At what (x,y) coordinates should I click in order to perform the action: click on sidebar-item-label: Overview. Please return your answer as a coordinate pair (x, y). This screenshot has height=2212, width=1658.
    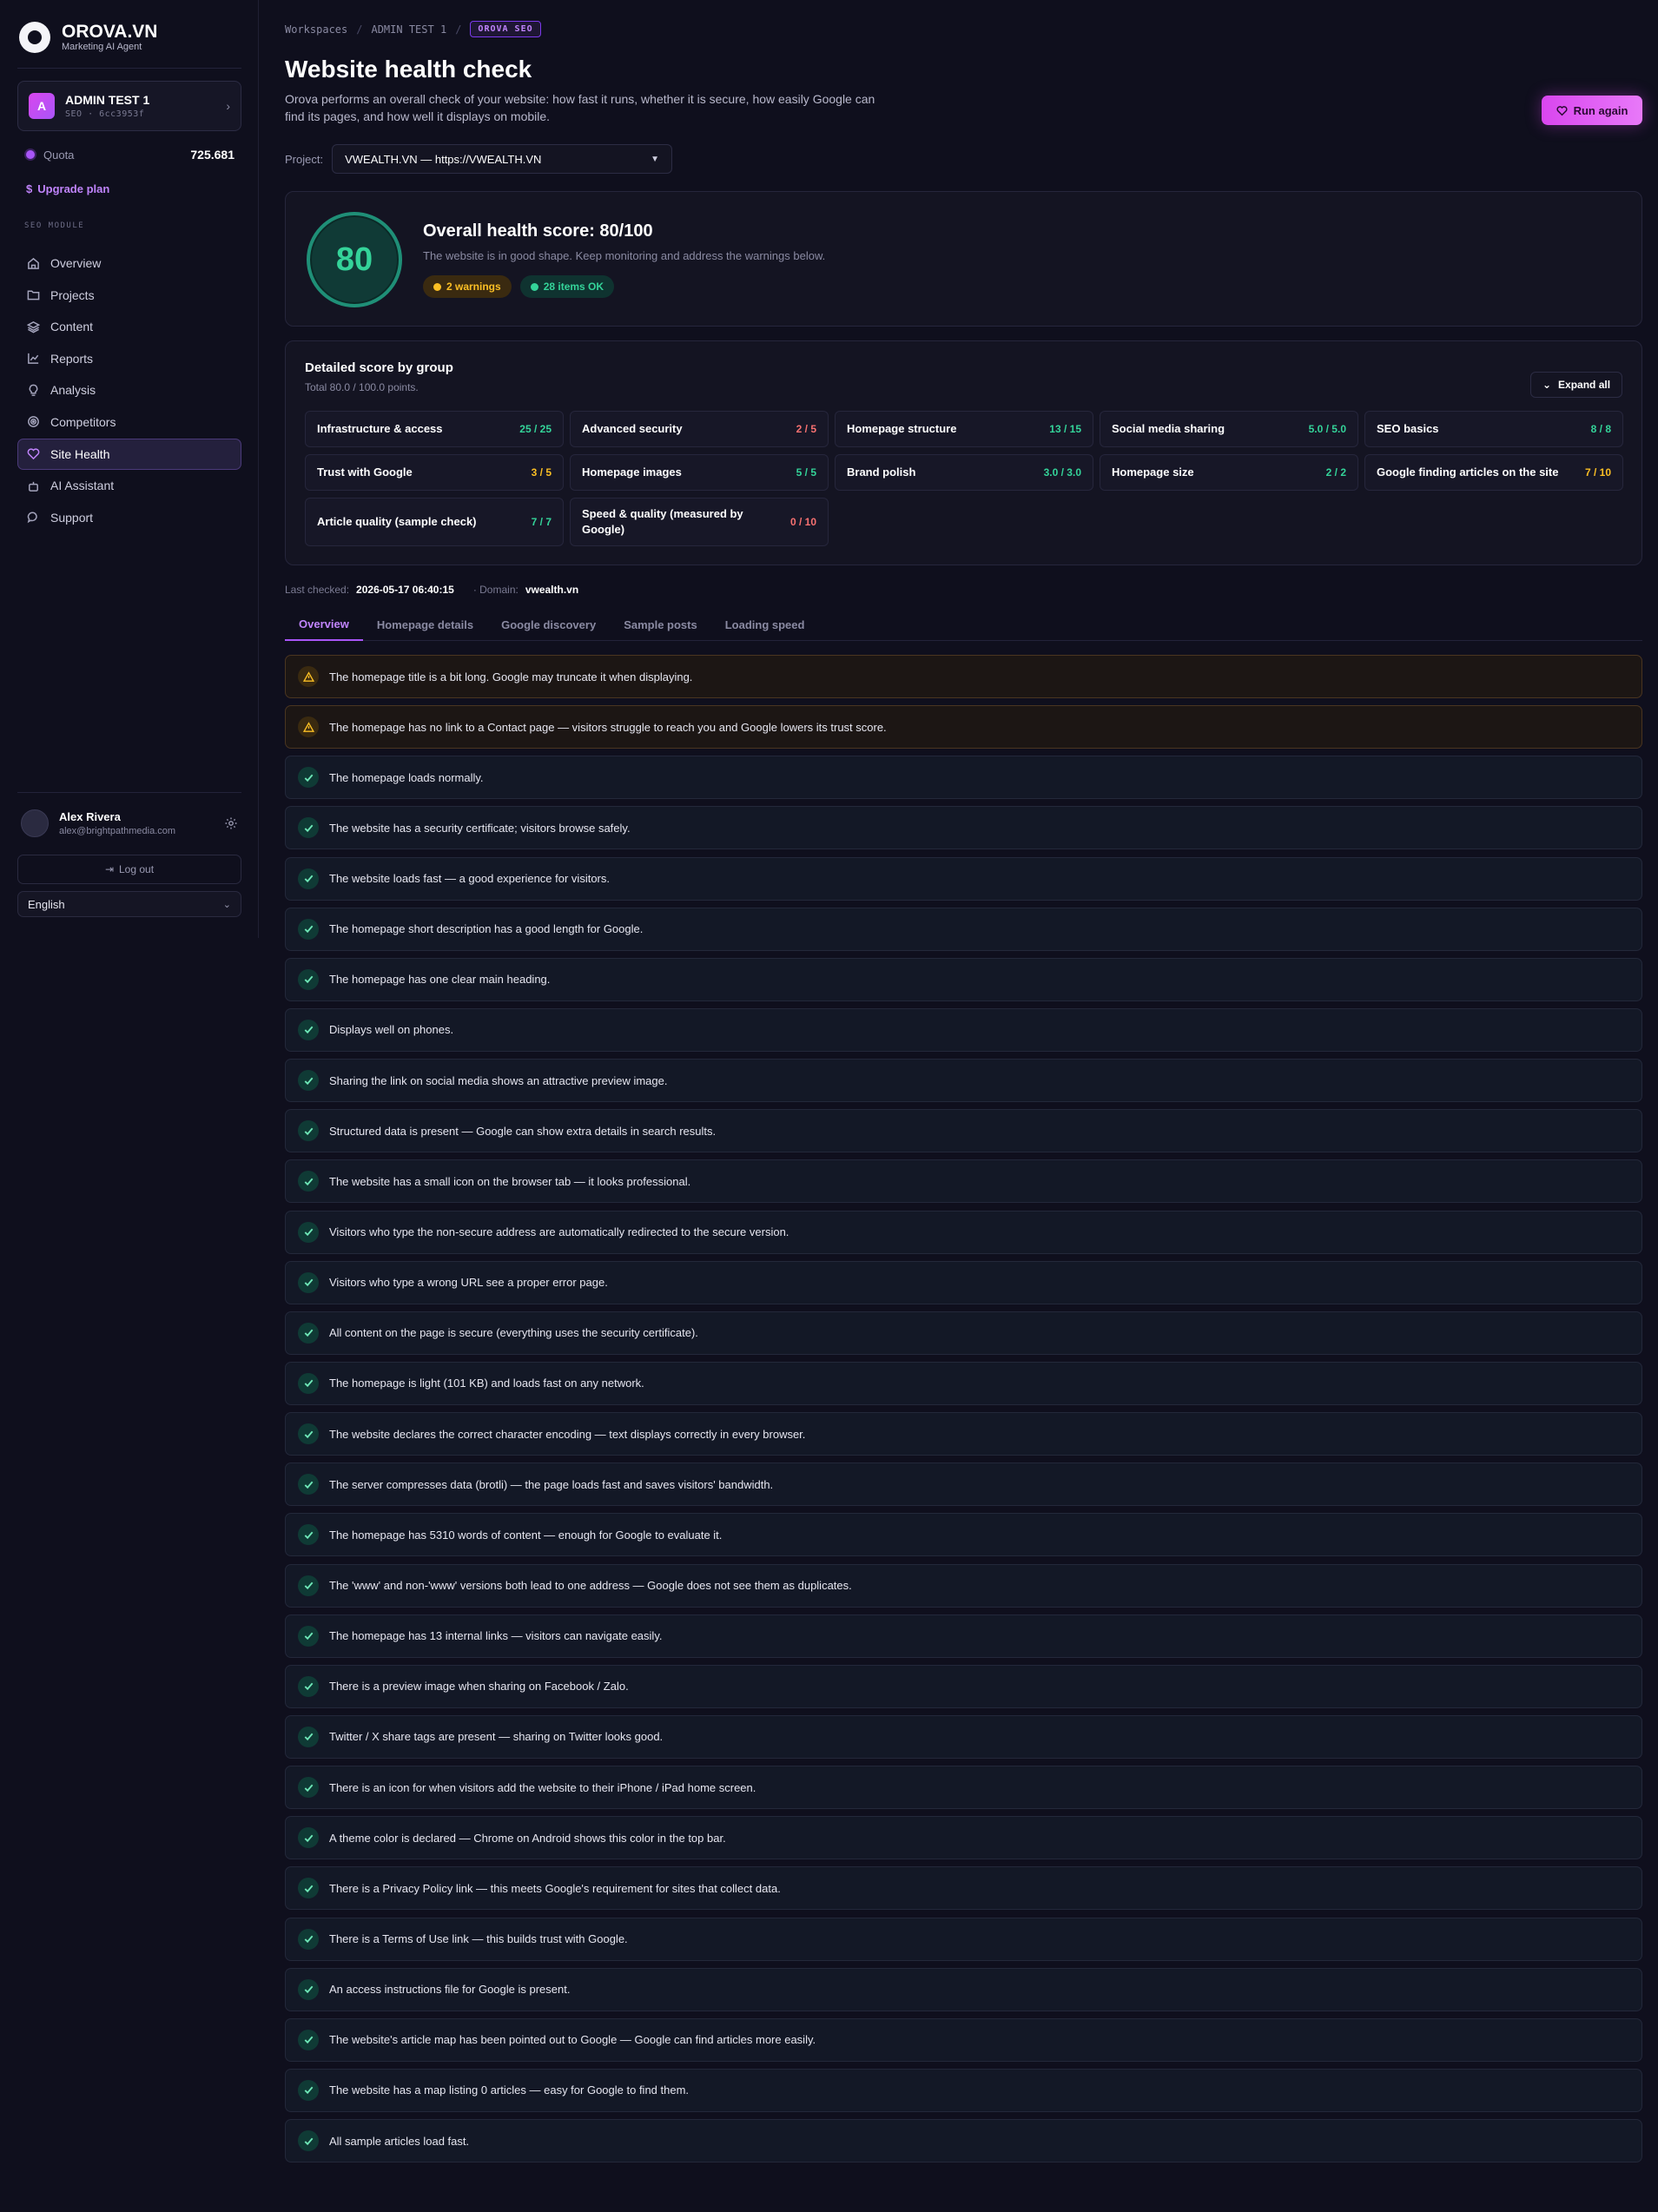
    Looking at the image, I should click on (76, 263).